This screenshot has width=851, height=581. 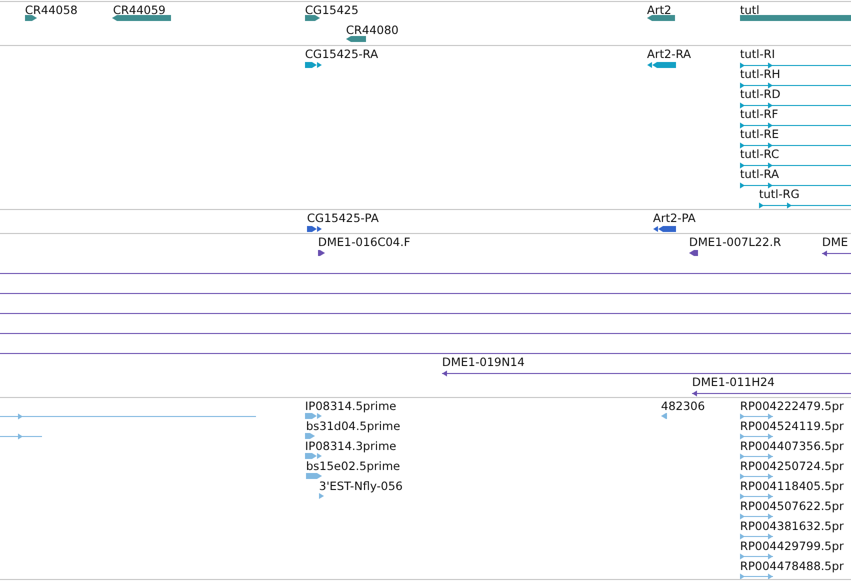 What do you see at coordinates (758, 54) in the screenshot?
I see `feature-label: tutl-RI` at bounding box center [758, 54].